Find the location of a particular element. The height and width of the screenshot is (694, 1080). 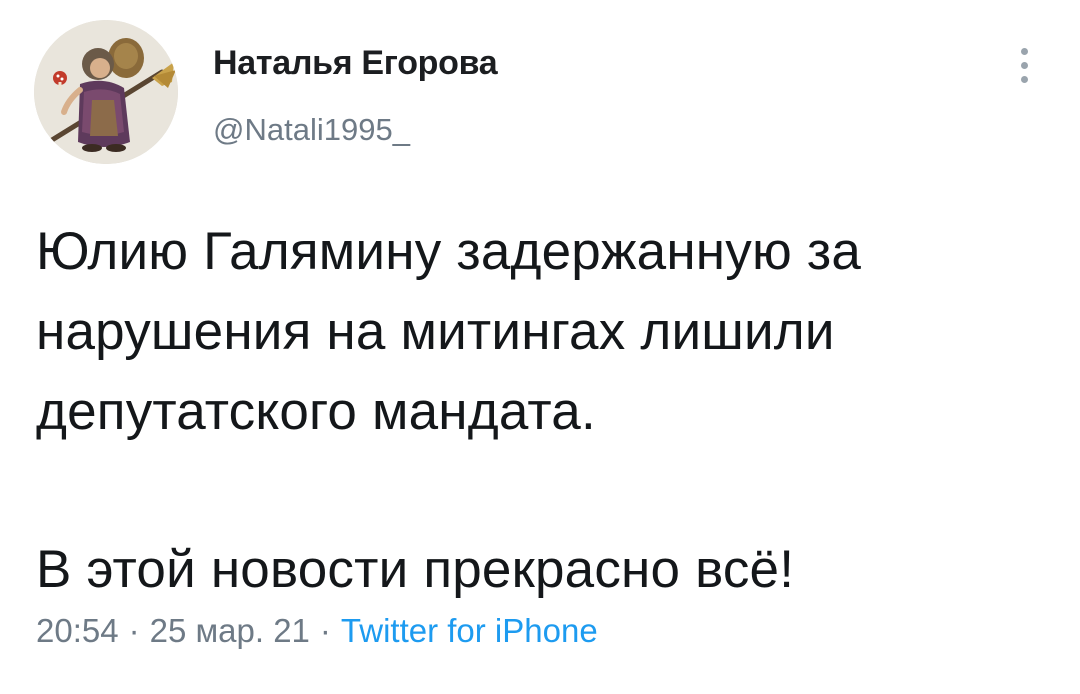

tweet-time: 20:54 is located at coordinates (77, 630).